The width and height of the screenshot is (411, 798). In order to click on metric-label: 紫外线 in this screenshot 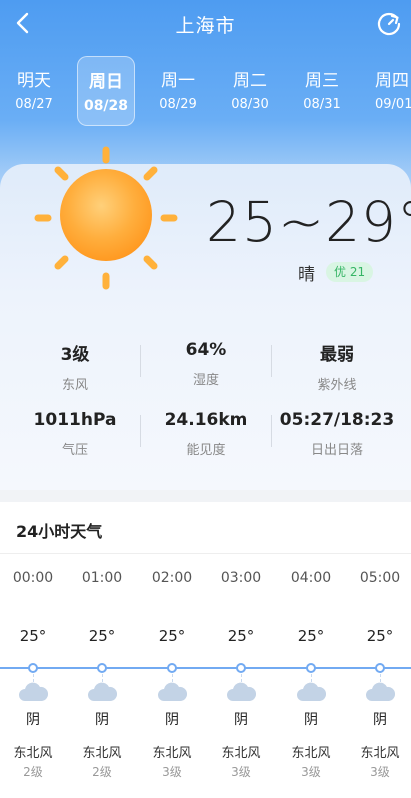, I will do `click(337, 385)`.